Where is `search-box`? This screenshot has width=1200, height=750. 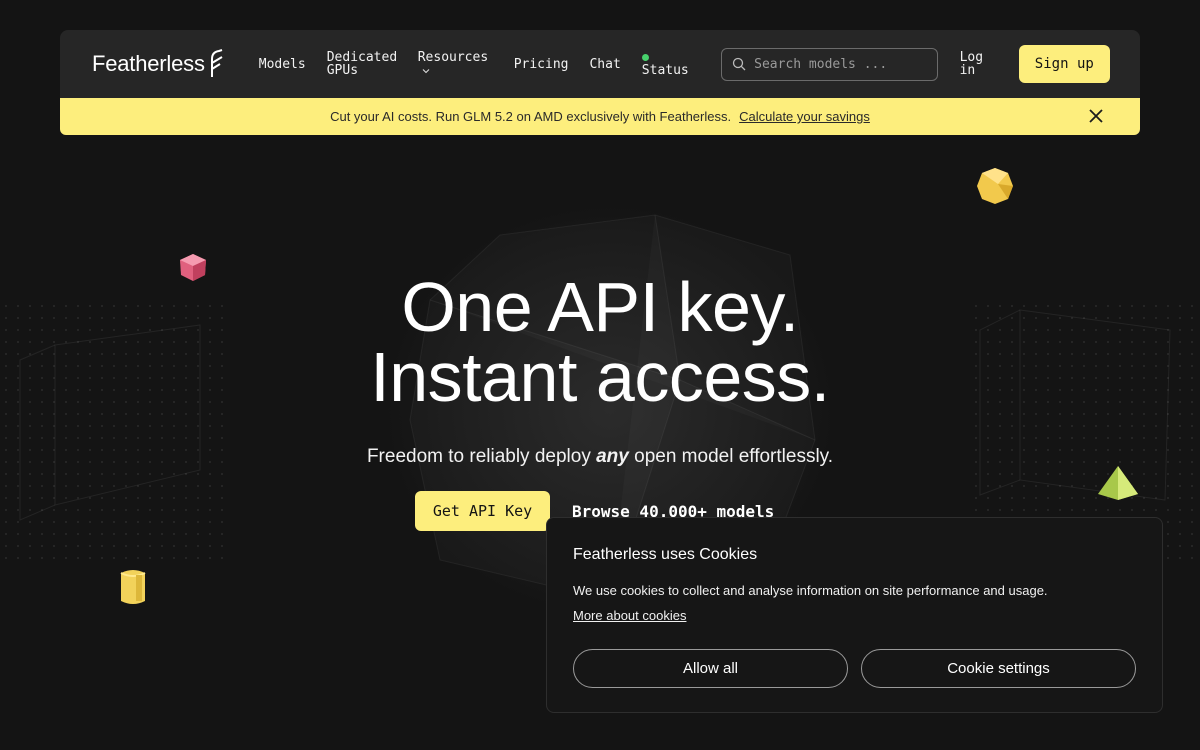 search-box is located at coordinates (829, 64).